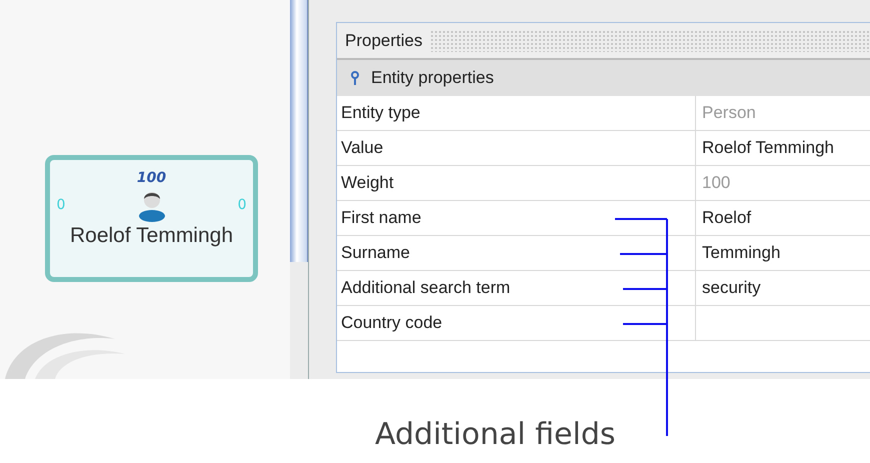  Describe the element at coordinates (516, 148) in the screenshot. I see `property-name: Value` at that location.